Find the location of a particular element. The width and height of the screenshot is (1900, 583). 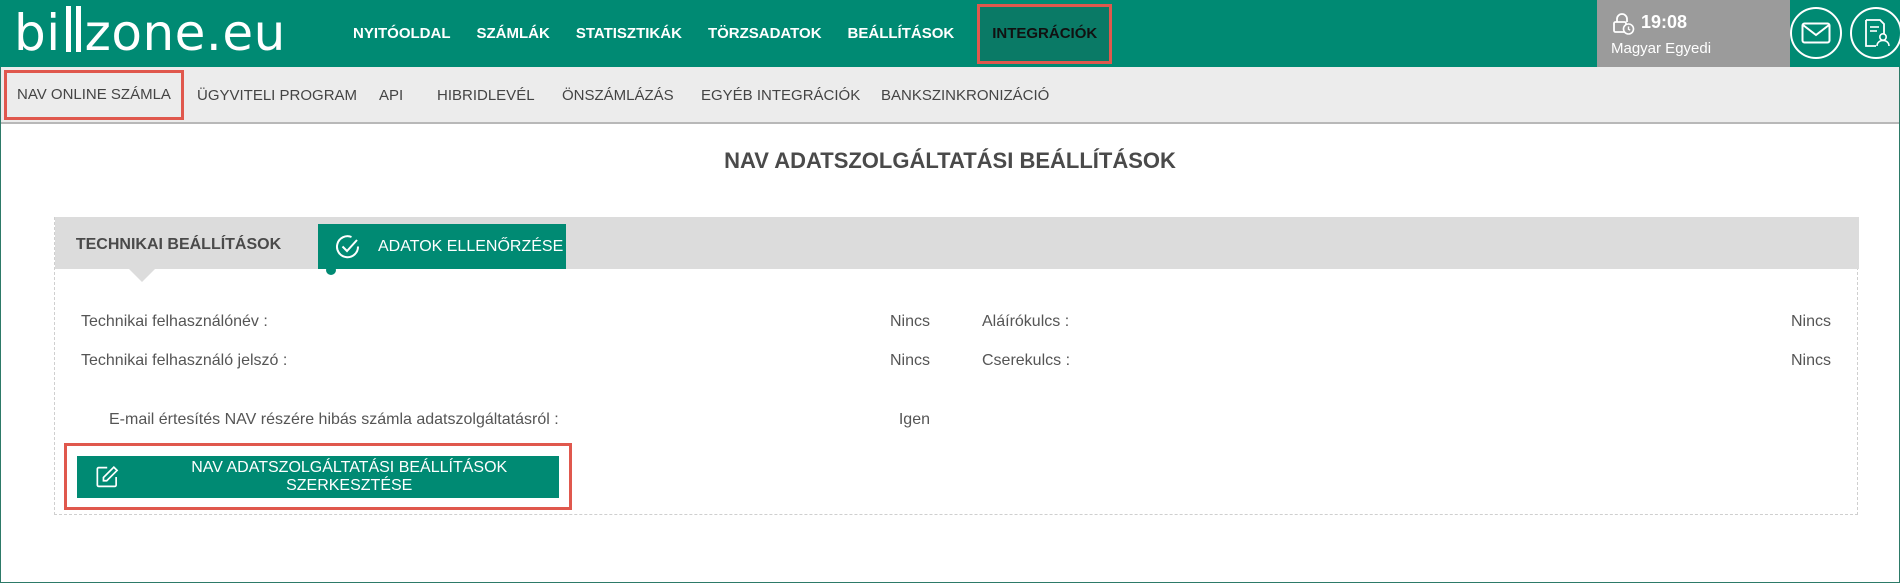

tab-bar: TECHNIKAI BEÁLLÍTÁSOK ADATOK ELLENŐRZÉSE is located at coordinates (957, 246).